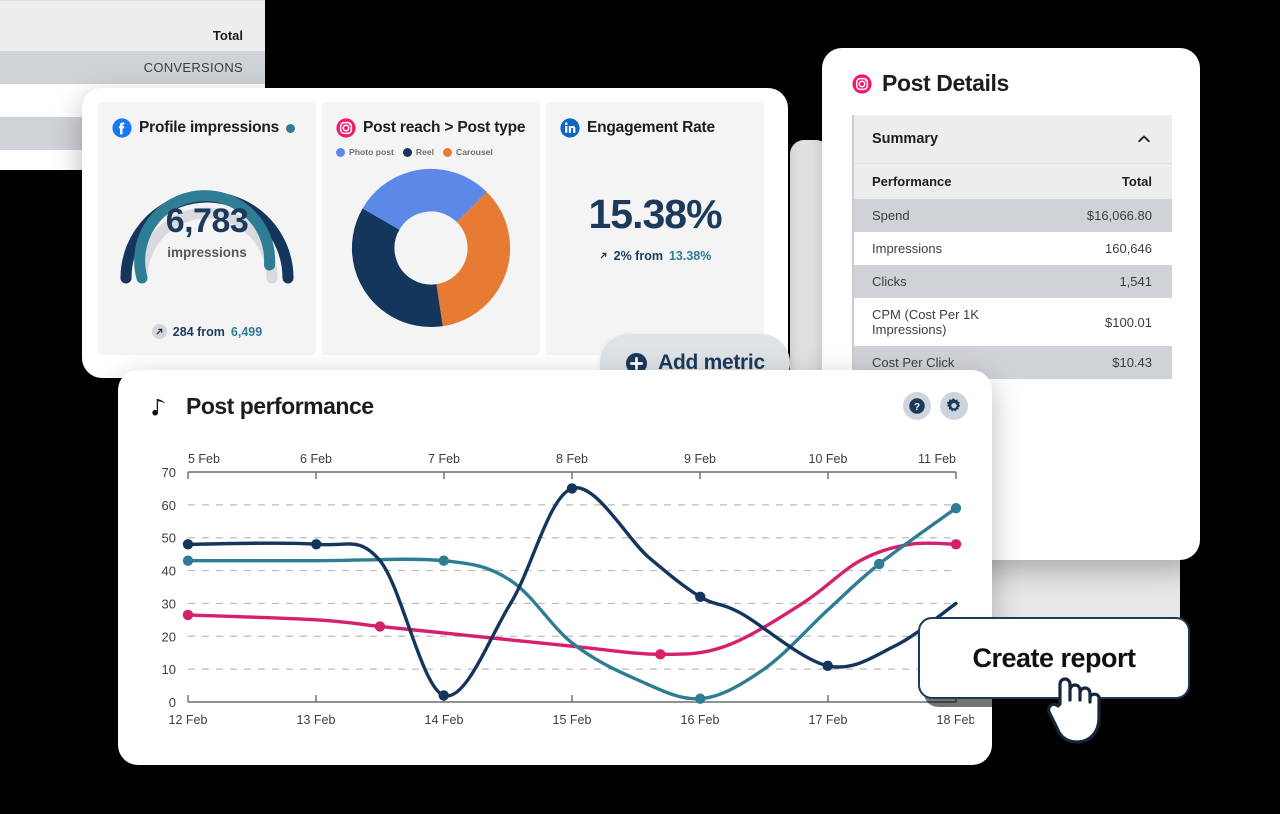 The height and width of the screenshot is (814, 1280). I want to click on question-mark-icon: ?, so click(917, 406).